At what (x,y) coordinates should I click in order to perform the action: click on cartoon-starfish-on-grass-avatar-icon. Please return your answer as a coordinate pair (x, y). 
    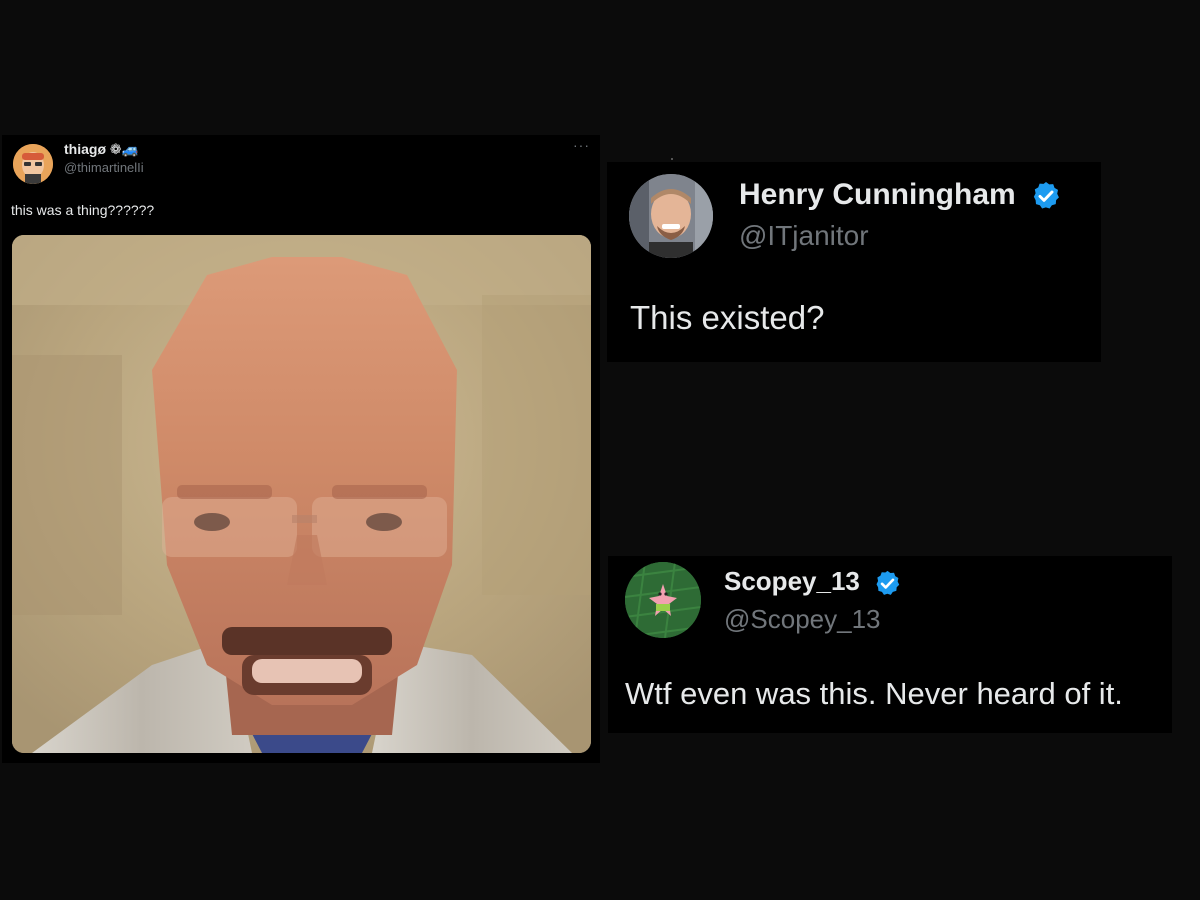
    Looking at the image, I should click on (663, 600).